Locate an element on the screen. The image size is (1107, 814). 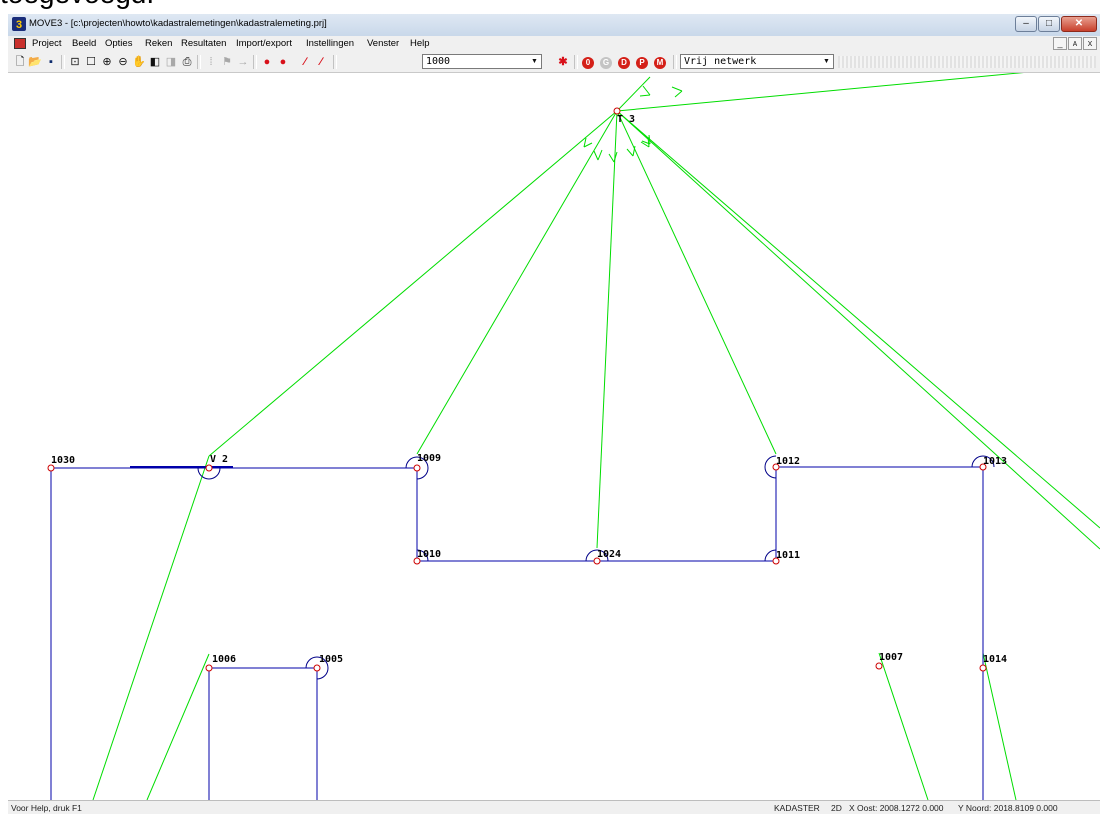
menu-opties: Opties is located at coordinates (118, 43).